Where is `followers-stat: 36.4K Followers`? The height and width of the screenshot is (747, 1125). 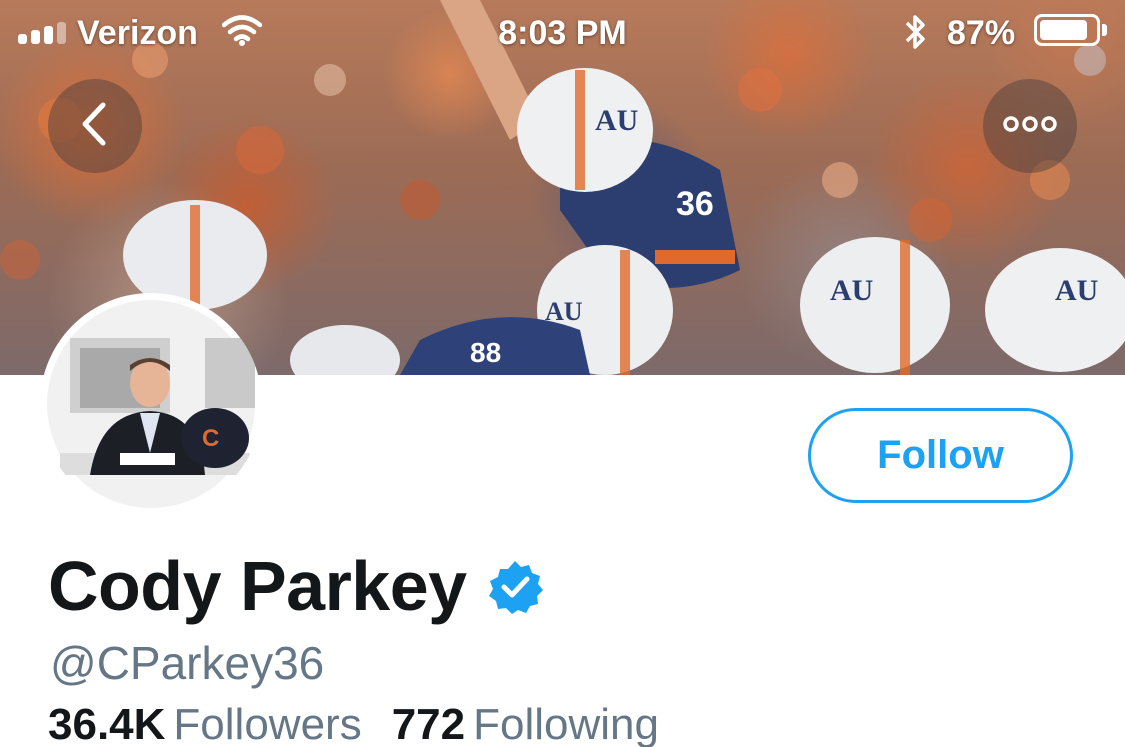 followers-stat: 36.4K Followers is located at coordinates (205, 723).